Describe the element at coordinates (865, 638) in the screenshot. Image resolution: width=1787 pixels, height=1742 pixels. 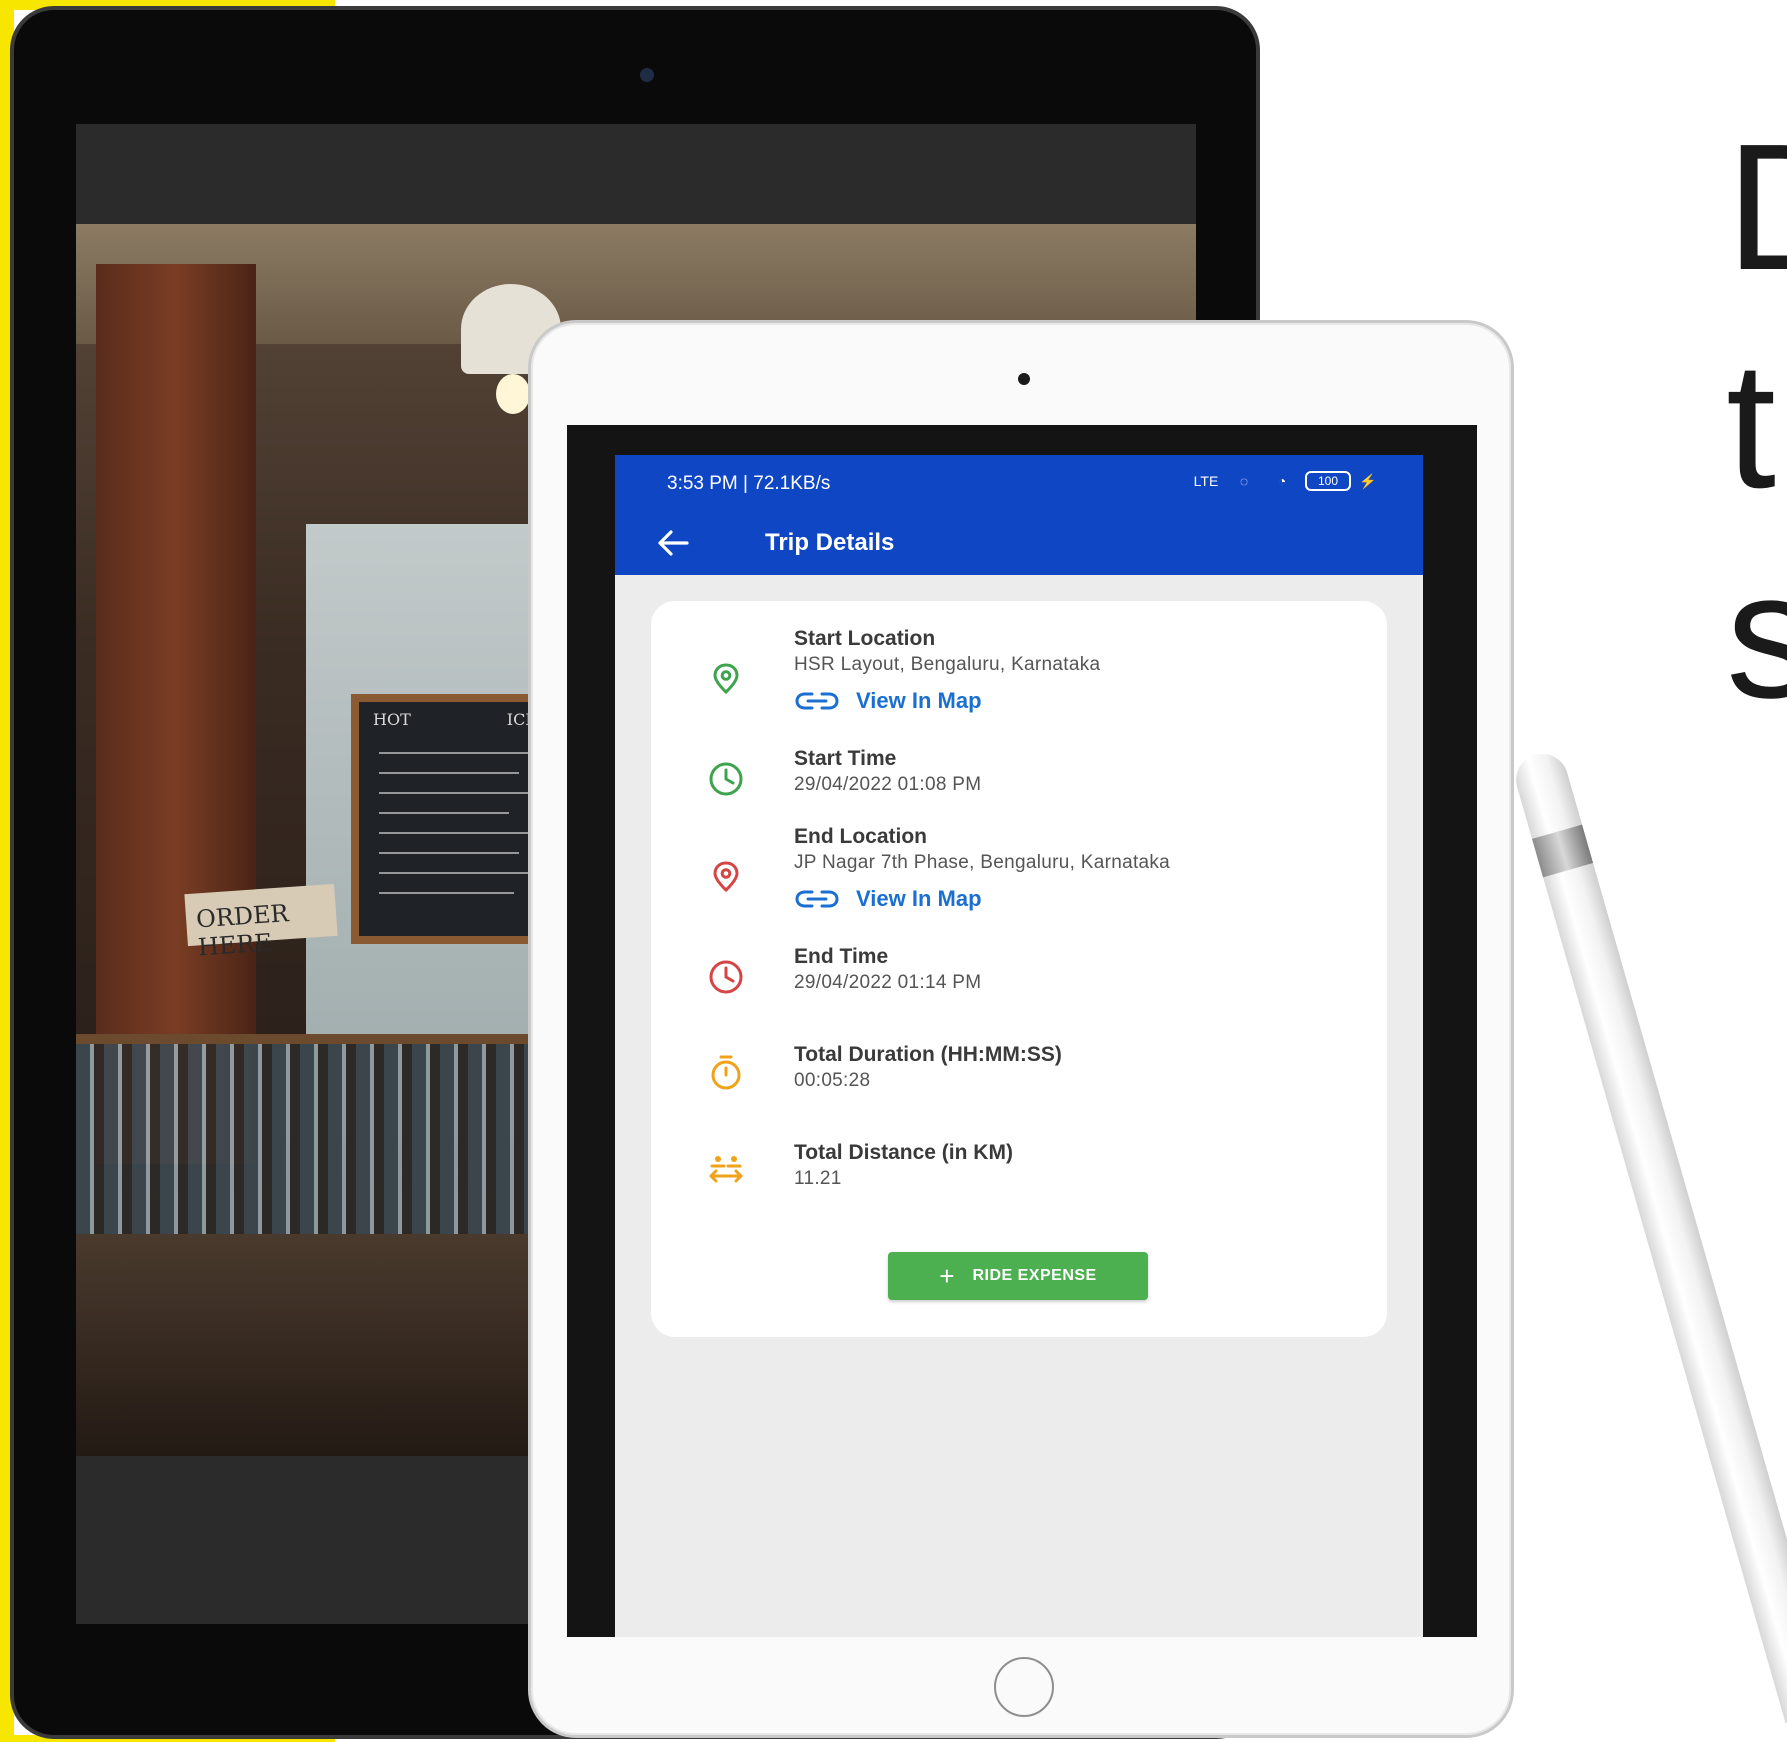
I see `start-location-label: Start Location` at that location.